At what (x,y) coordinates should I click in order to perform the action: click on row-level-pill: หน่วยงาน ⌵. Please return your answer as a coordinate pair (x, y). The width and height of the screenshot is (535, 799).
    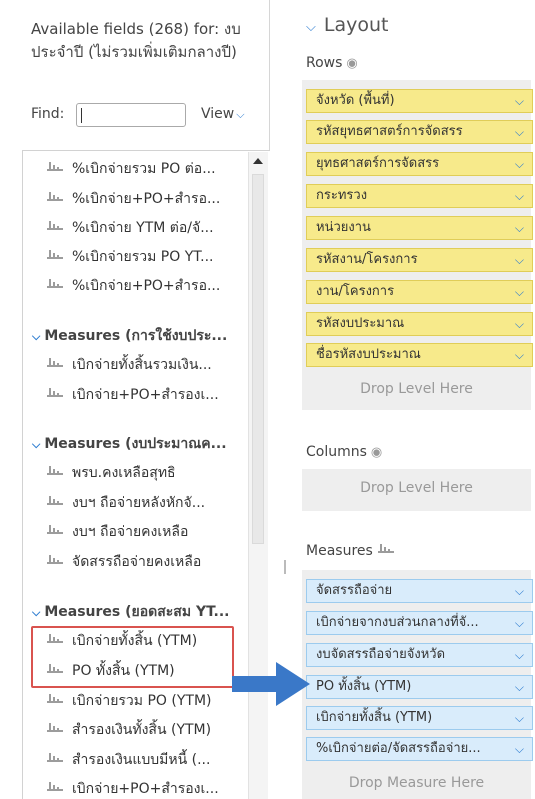
    Looking at the image, I should click on (419, 228).